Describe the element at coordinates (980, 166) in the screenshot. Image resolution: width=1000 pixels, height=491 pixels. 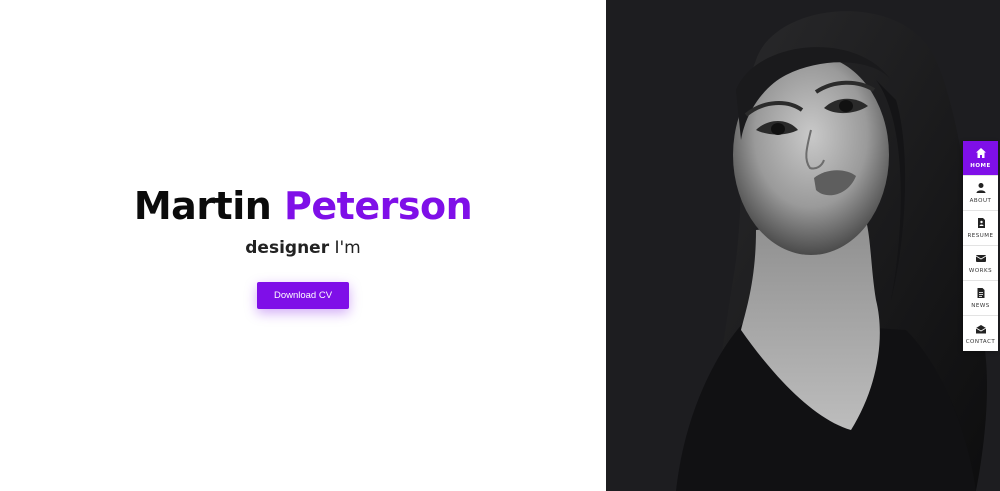
I see `nav-label-home: HOME` at that location.